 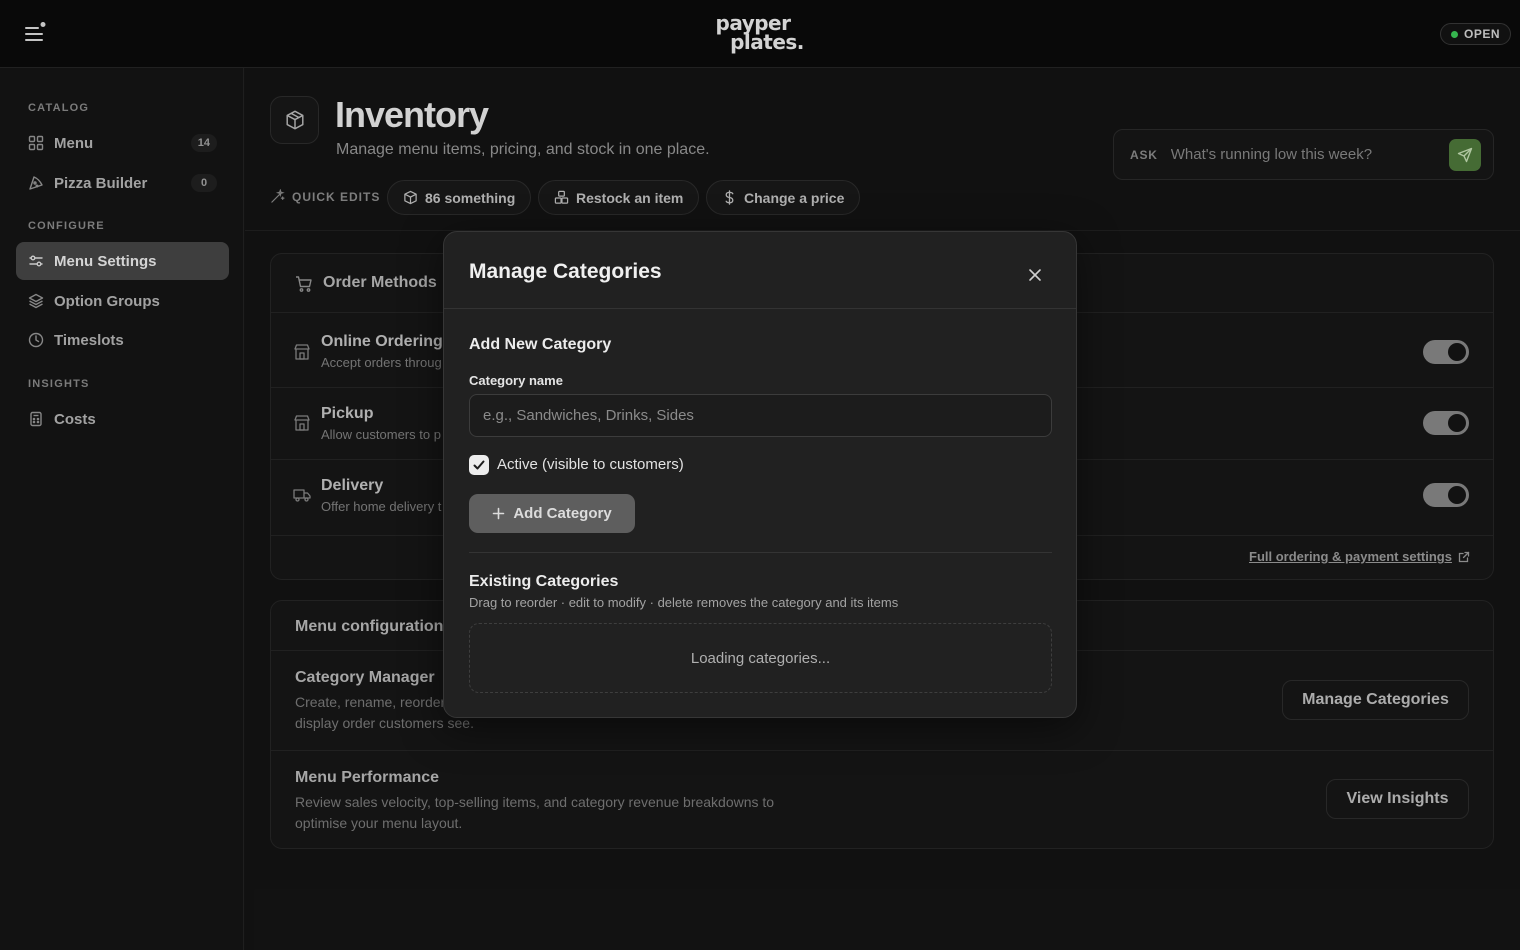 What do you see at coordinates (122, 419) in the screenshot?
I see `sidebar-item-costs: Costs` at bounding box center [122, 419].